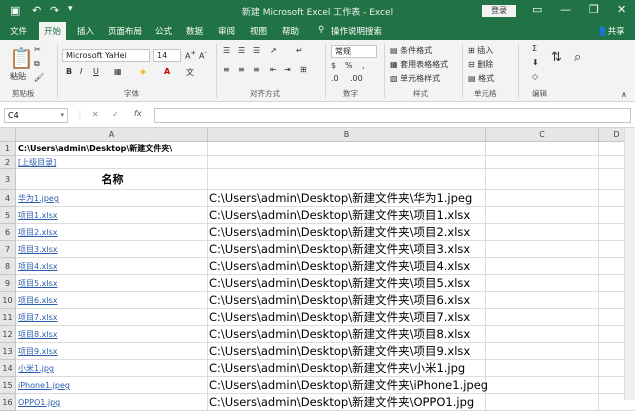 The width and height of the screenshot is (635, 411). What do you see at coordinates (62, 115) in the screenshot?
I see `chevron-down-icon: ▾` at bounding box center [62, 115].